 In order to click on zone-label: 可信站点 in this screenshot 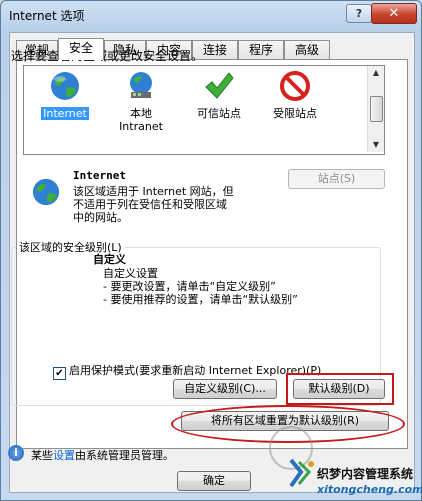, I will do `click(219, 113)`.